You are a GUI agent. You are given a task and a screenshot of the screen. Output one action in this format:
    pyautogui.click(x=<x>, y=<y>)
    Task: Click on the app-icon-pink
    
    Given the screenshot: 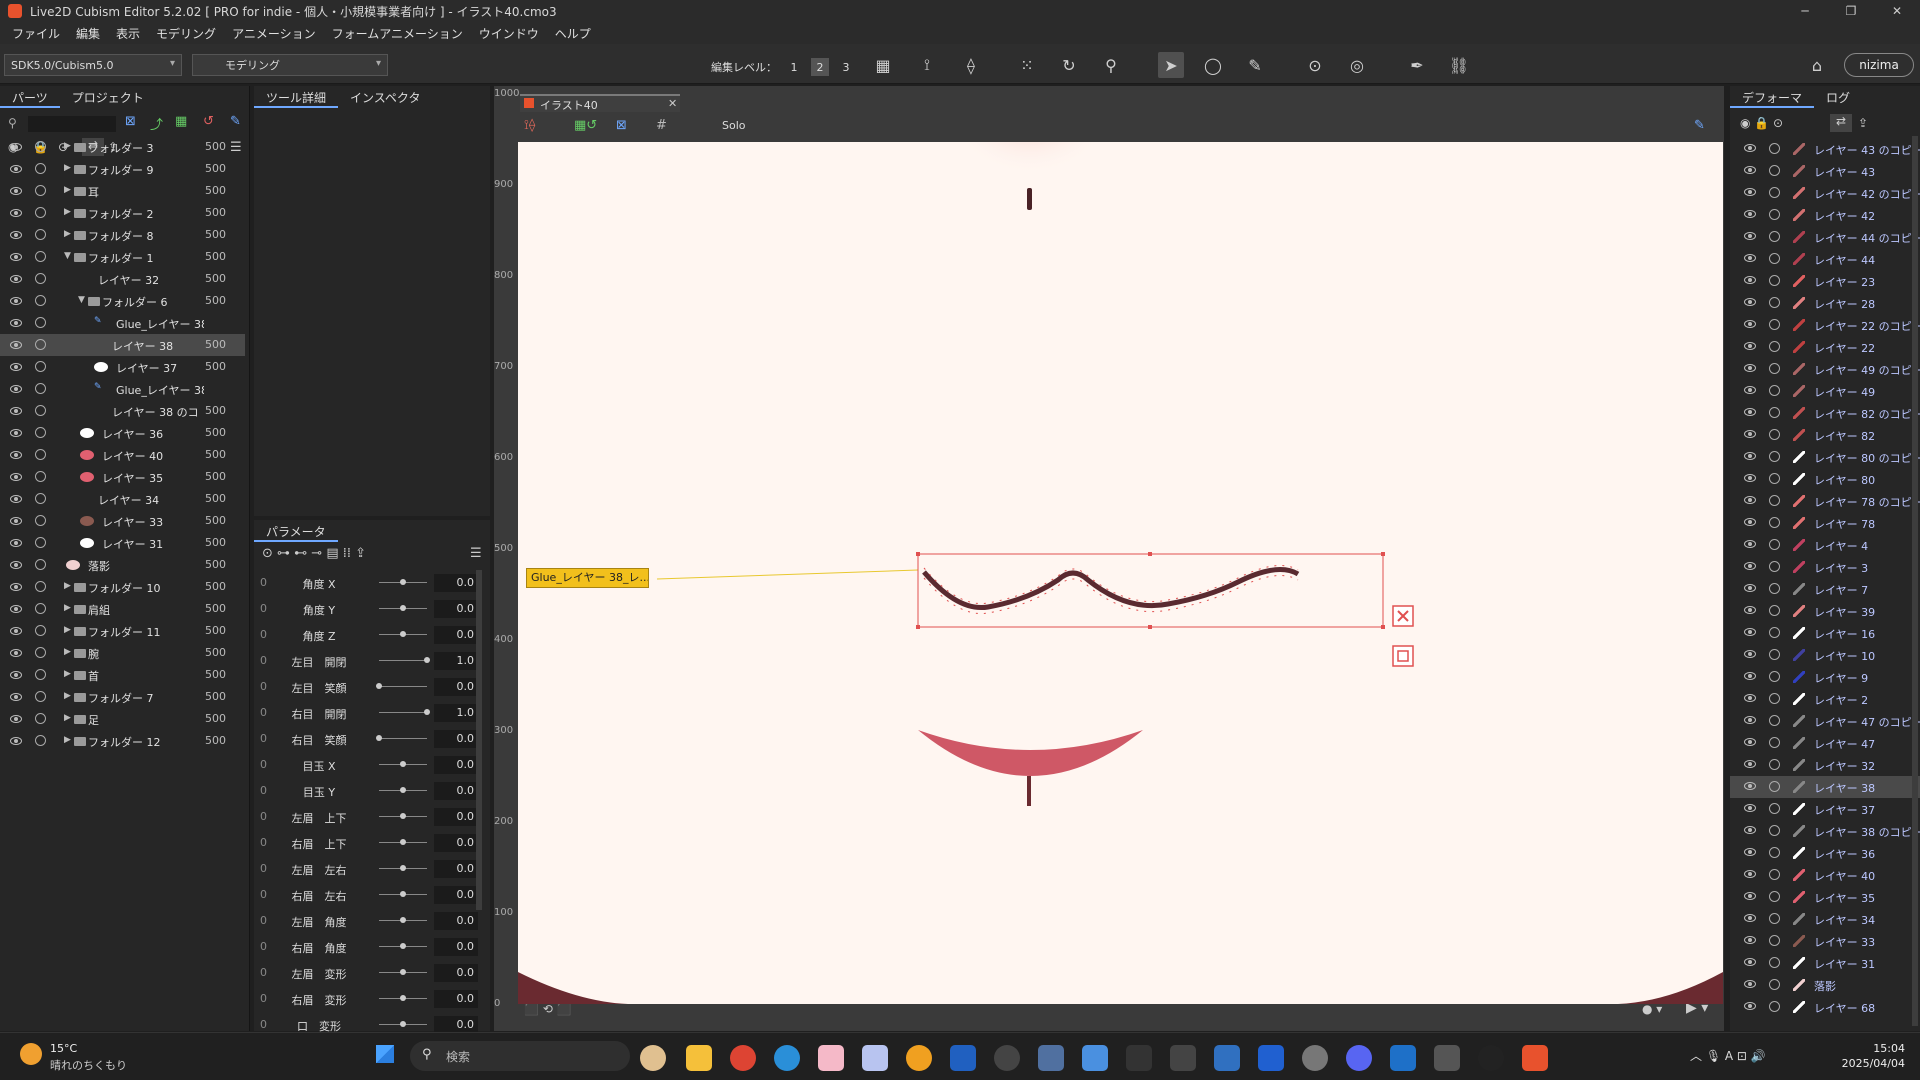 What is the action you would take?
    pyautogui.click(x=831, y=1058)
    